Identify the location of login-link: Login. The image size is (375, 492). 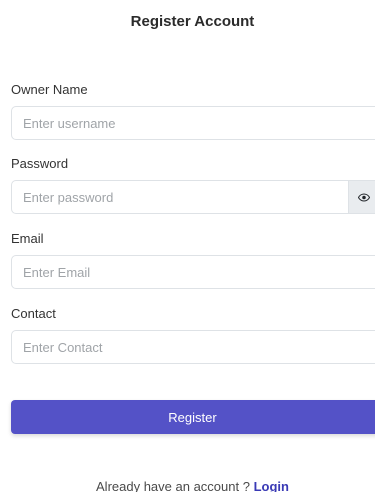
(271, 485).